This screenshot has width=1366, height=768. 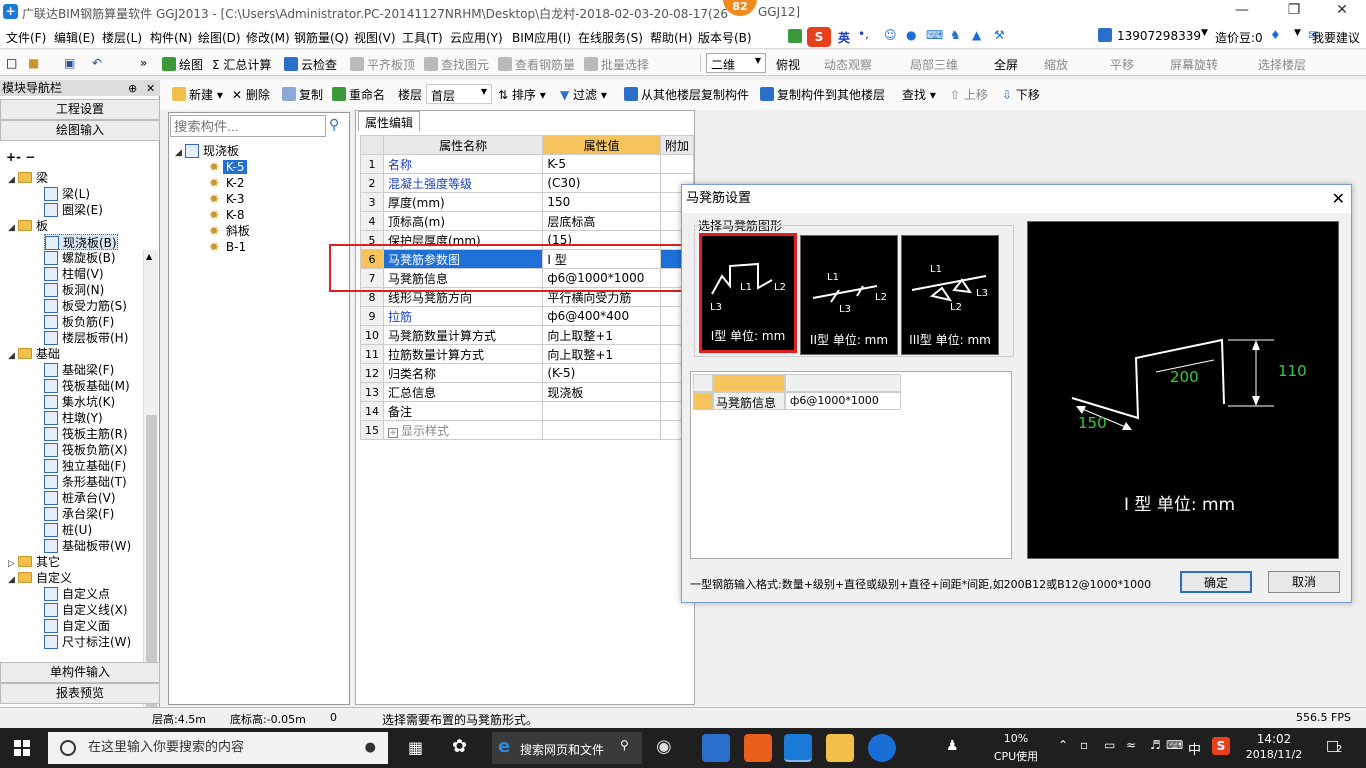 I want to click on view-qty-button: 查看钢筋量, so click(x=536, y=64).